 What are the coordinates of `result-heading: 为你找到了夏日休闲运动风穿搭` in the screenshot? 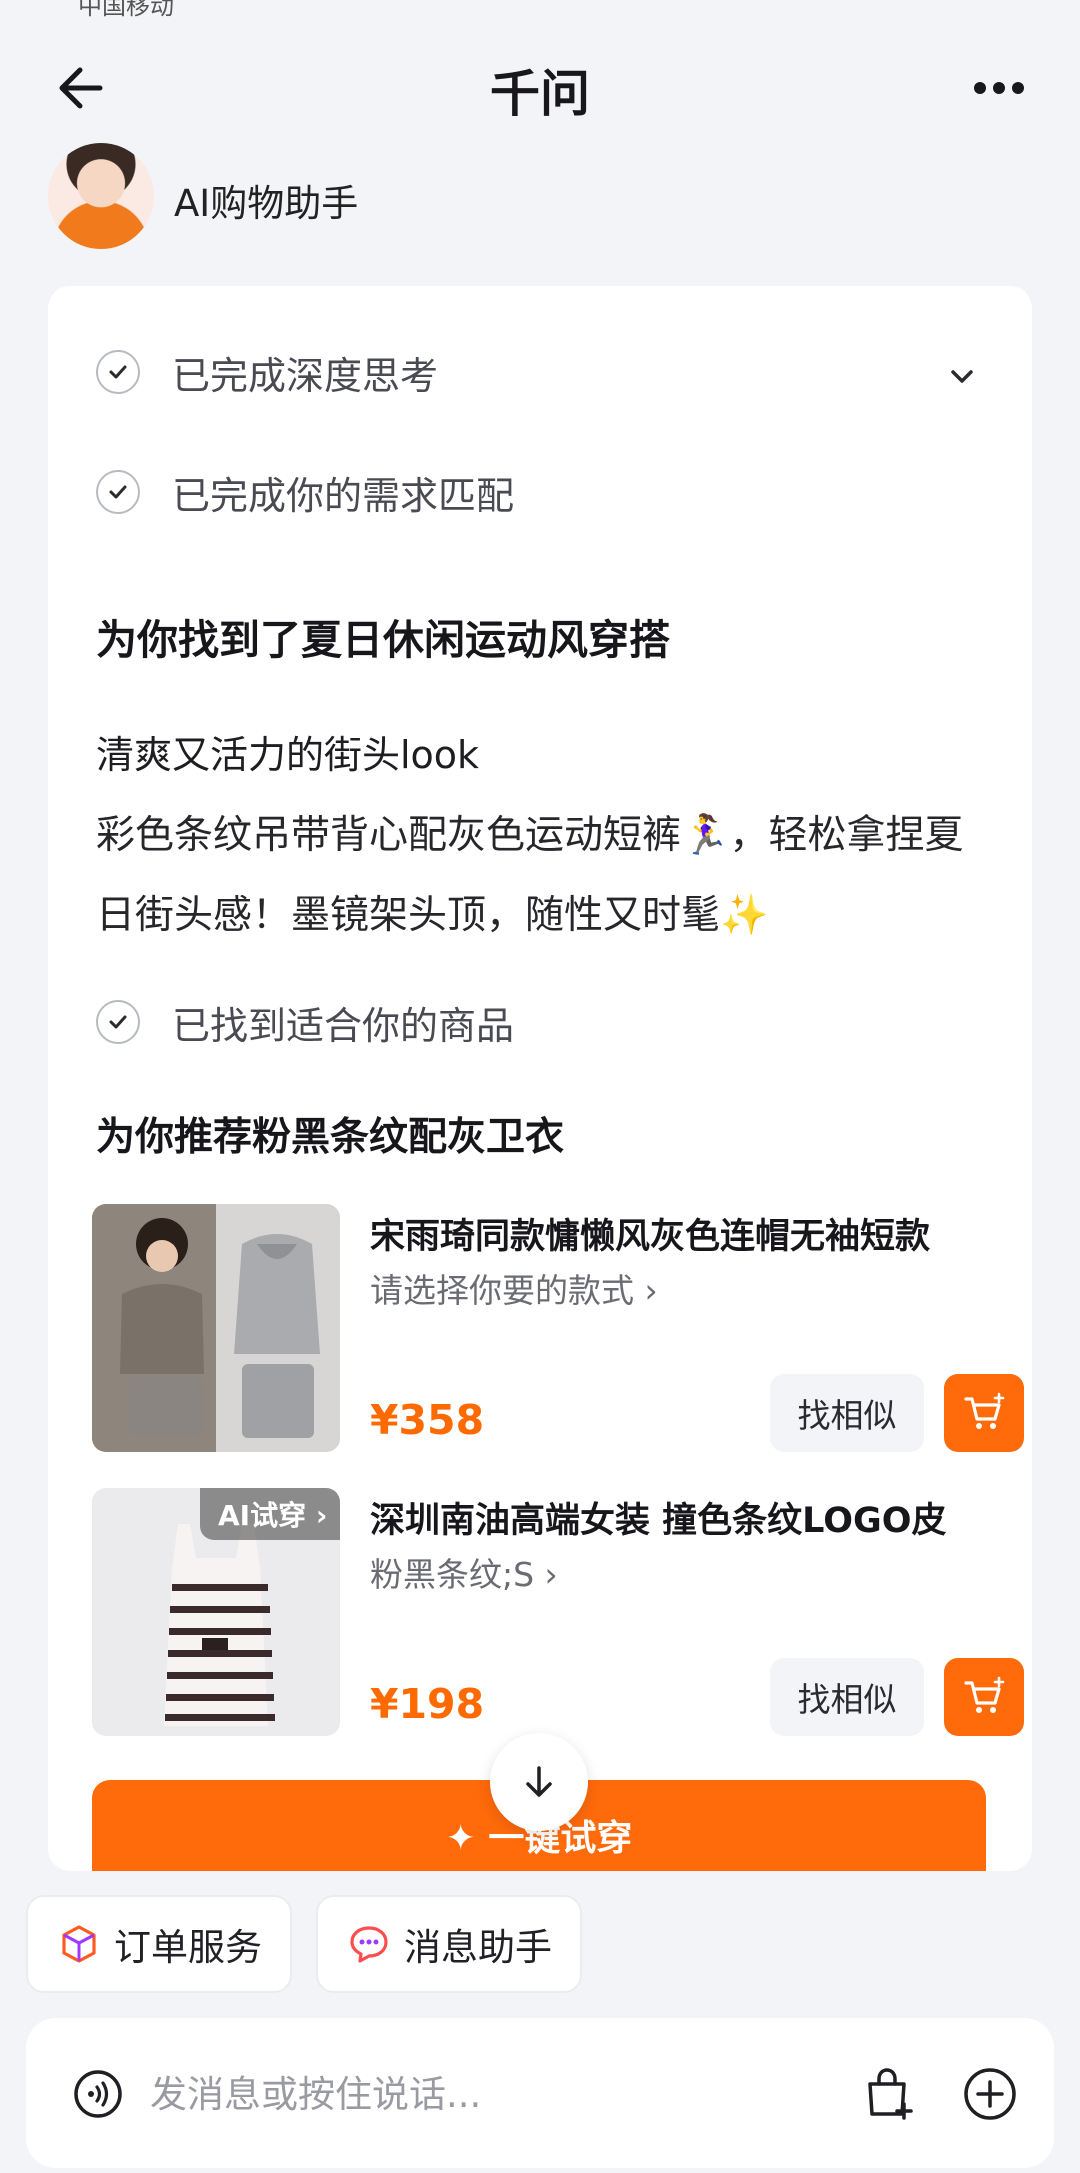 It's located at (383, 640).